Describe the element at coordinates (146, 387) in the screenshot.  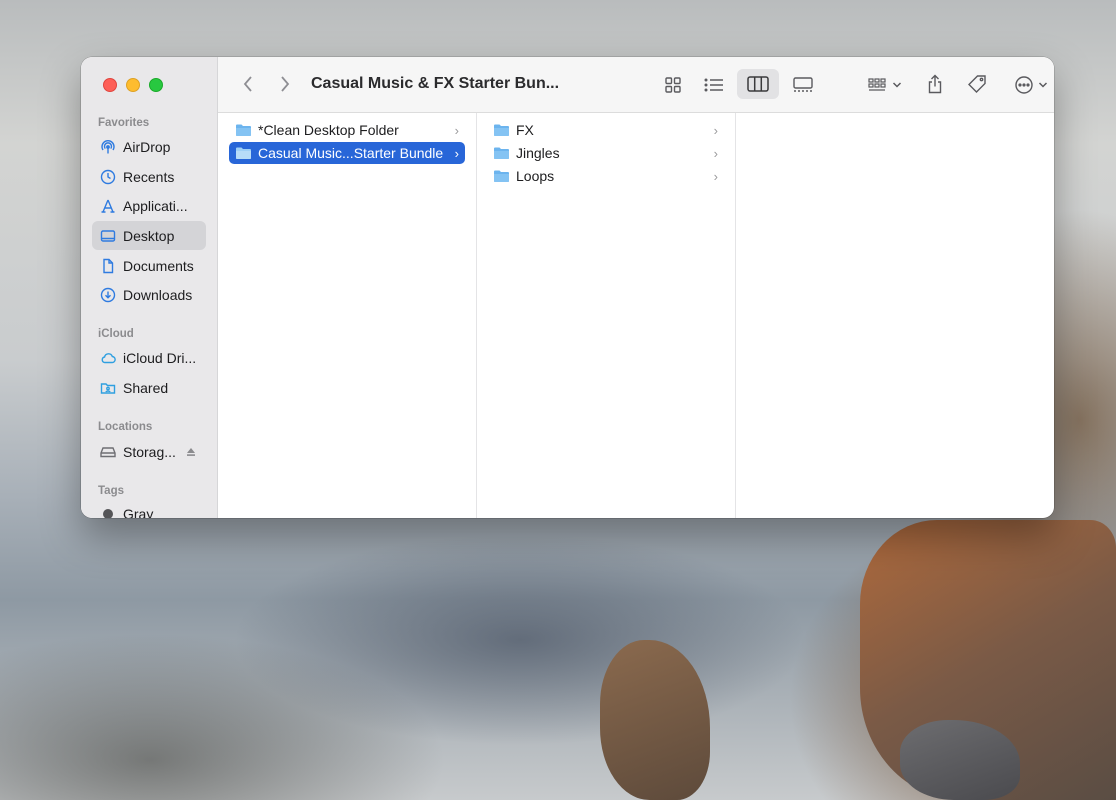
I see `sidebar-item-label: Shared` at that location.